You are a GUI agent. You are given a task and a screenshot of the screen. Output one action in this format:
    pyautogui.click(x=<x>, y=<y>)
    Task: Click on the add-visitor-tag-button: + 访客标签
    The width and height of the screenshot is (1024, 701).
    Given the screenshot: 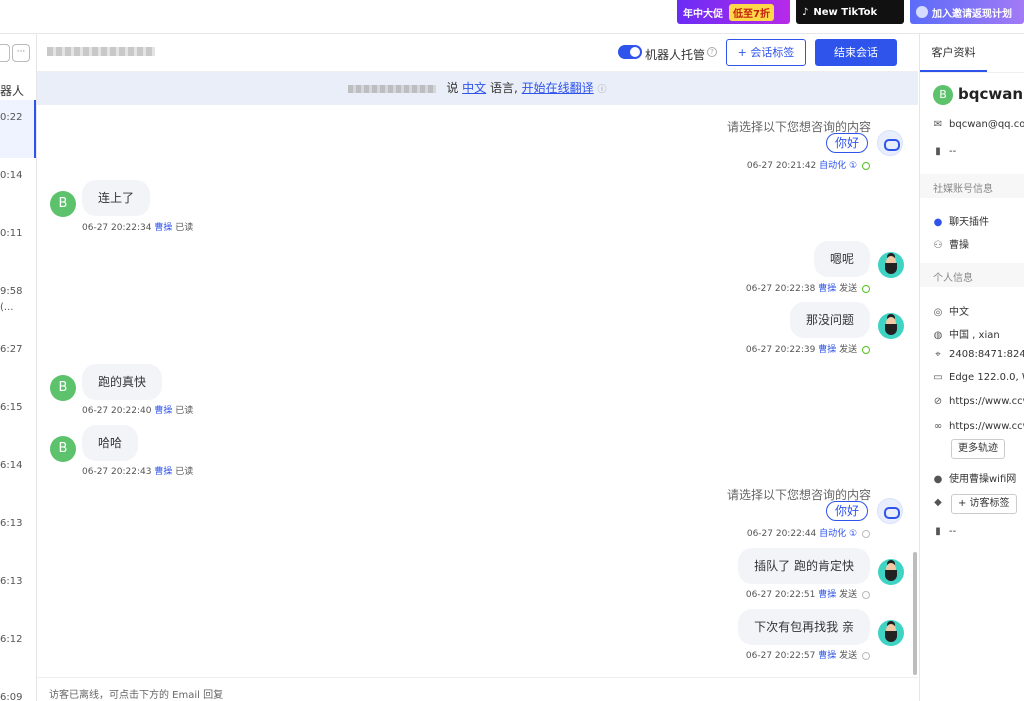 What is the action you would take?
    pyautogui.click(x=984, y=504)
    